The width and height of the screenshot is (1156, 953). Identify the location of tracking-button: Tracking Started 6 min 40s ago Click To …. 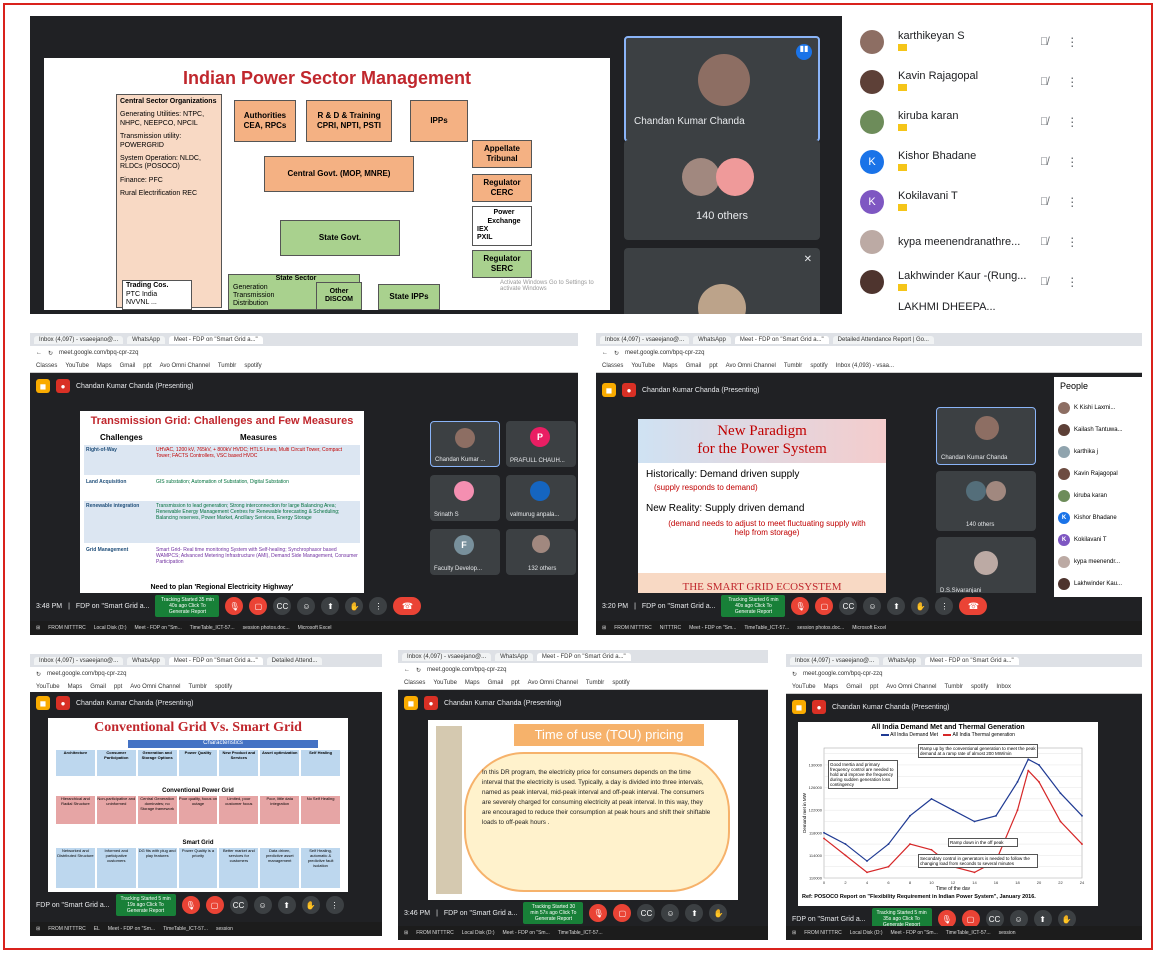
(753, 606).